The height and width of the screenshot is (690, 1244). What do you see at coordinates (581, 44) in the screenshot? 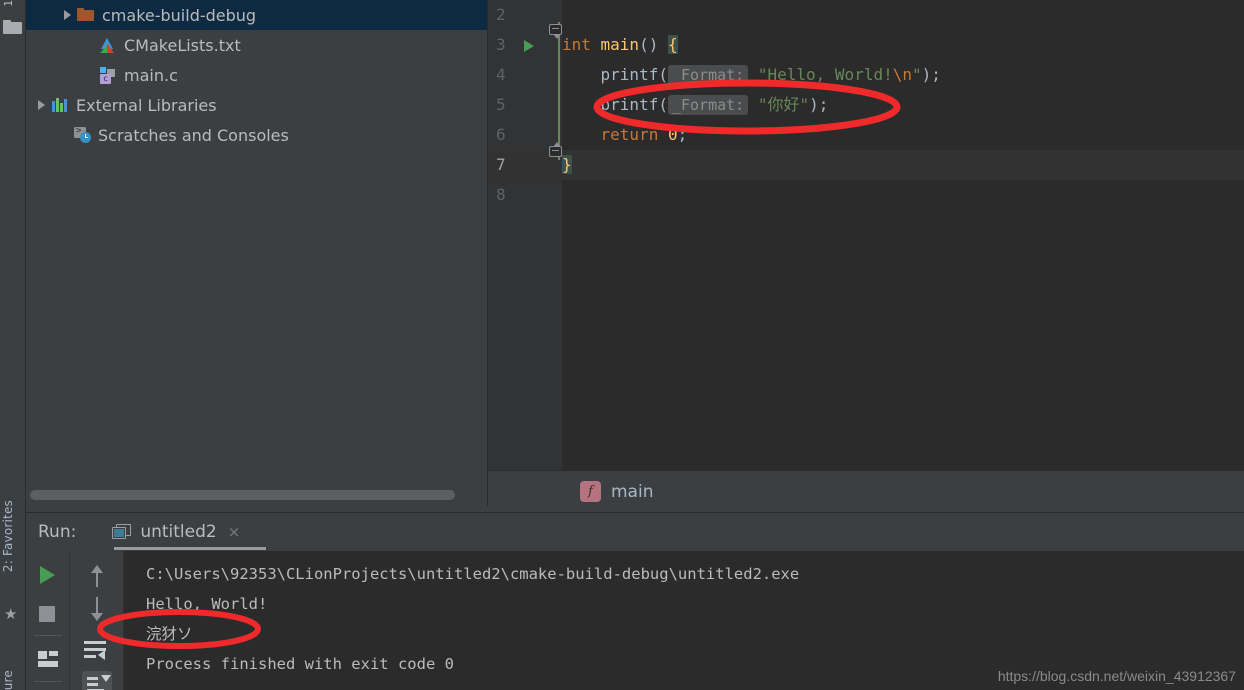
I see `code-token: int` at bounding box center [581, 44].